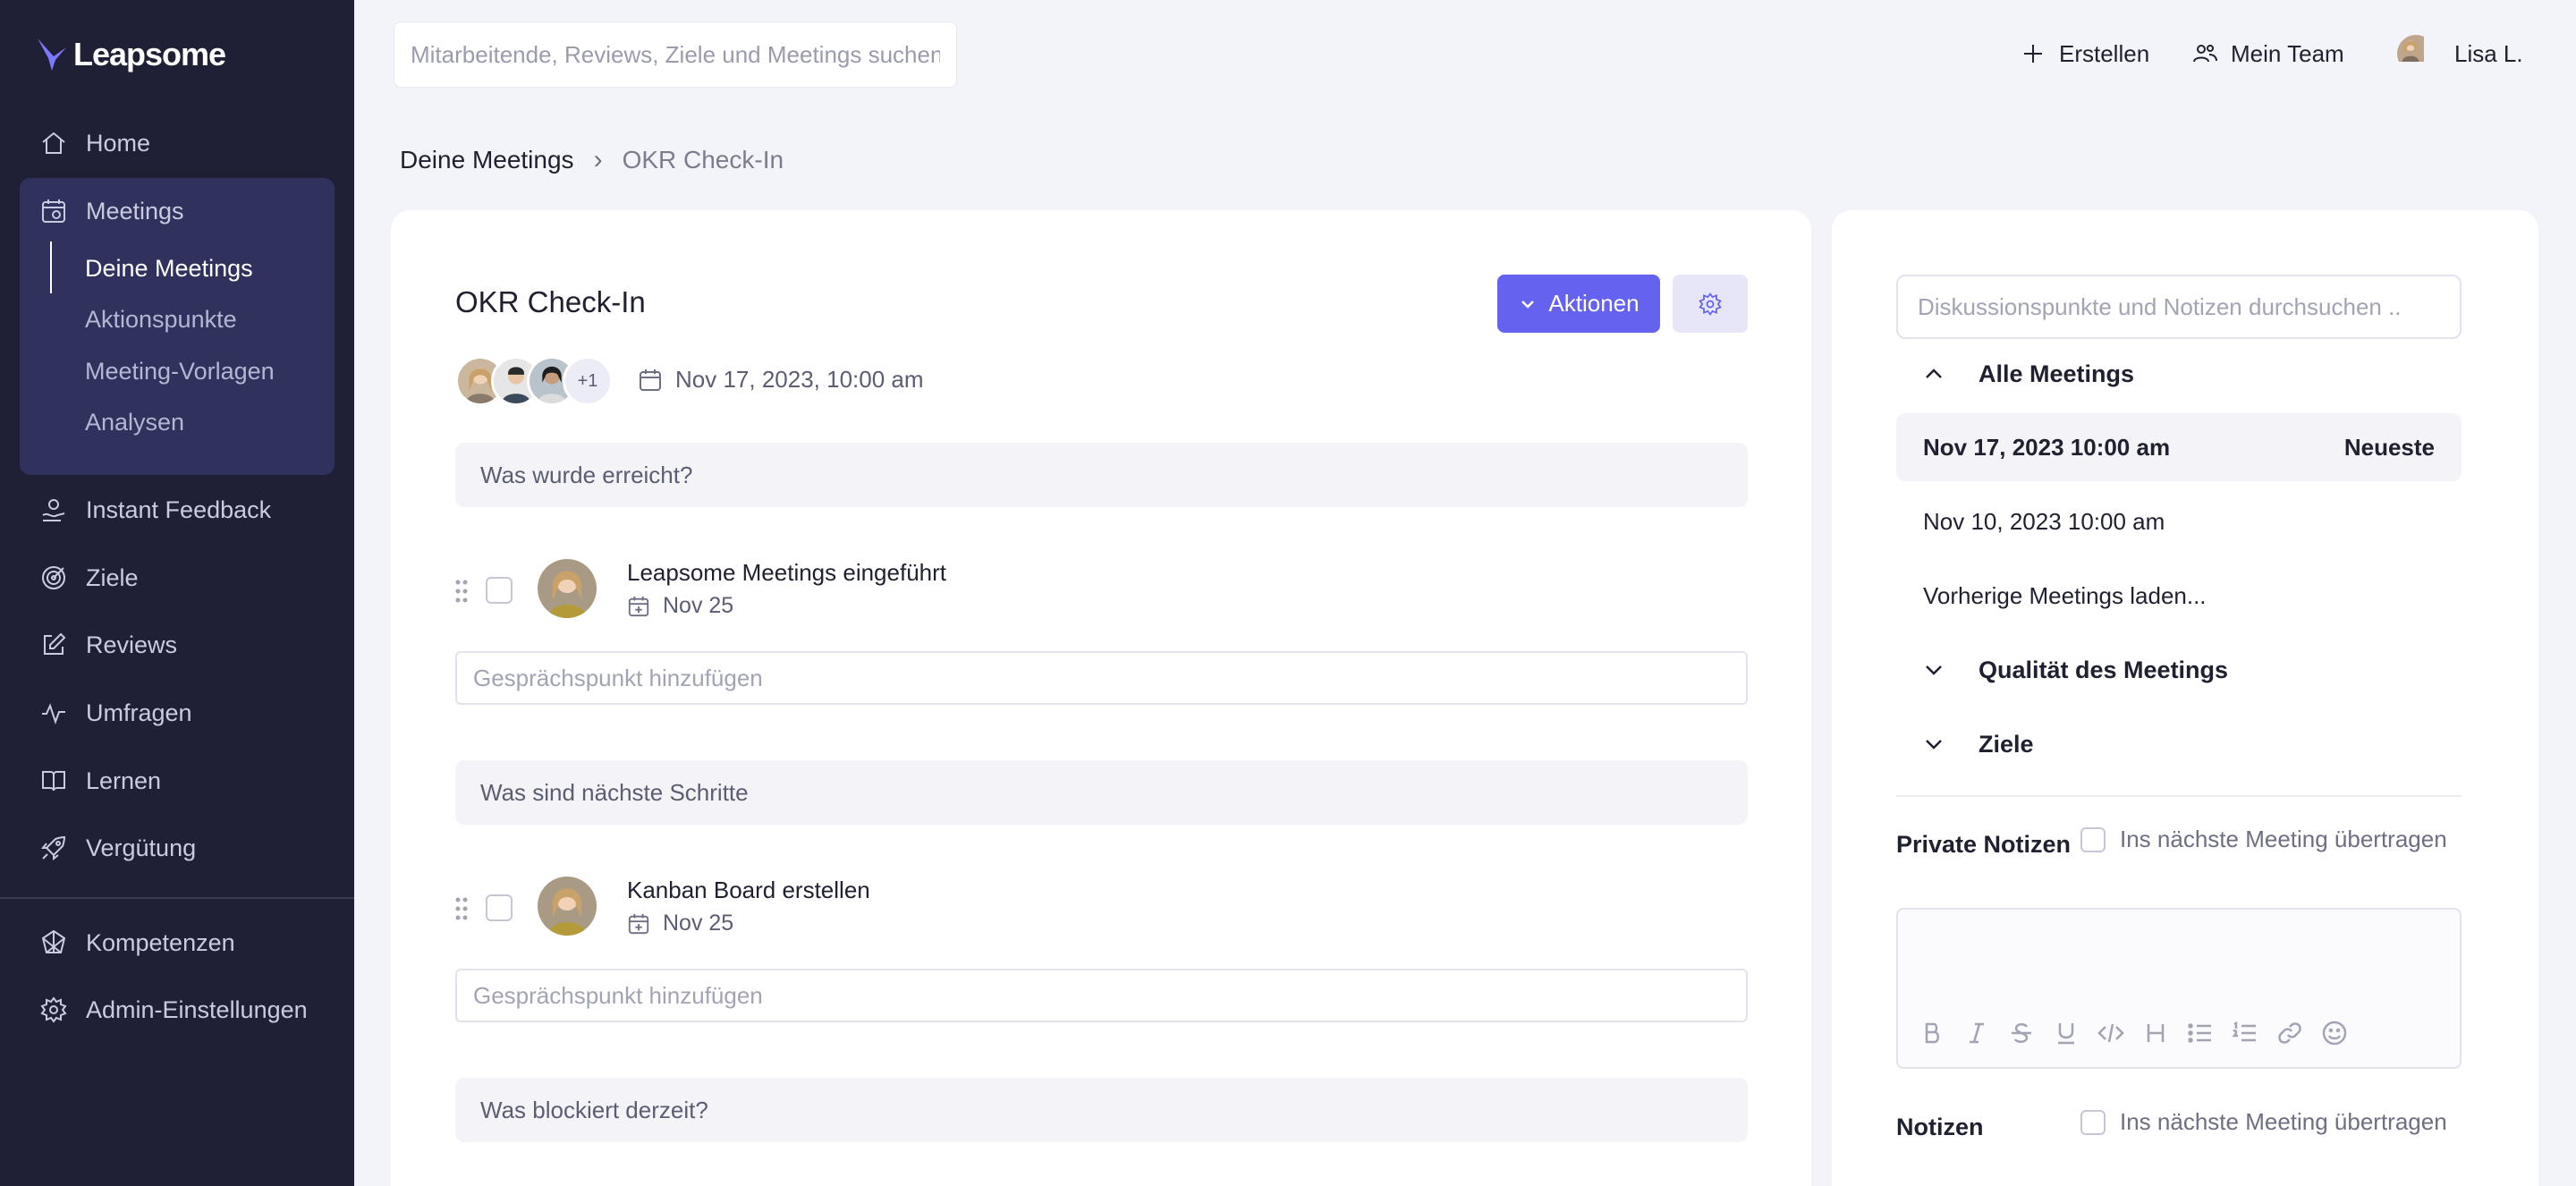 The width and height of the screenshot is (2576, 1186). Describe the element at coordinates (1101, 595) in the screenshot. I see `talking-point: Leapsome Meetings eingeführt Nov 25` at that location.